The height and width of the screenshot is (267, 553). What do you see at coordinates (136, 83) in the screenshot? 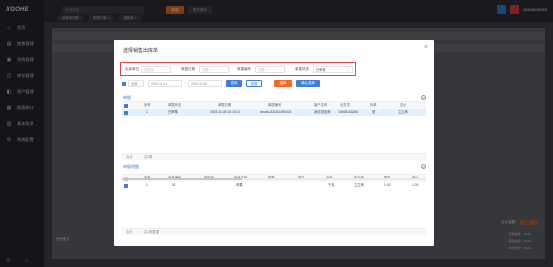
I see `date-type-select: 全部` at bounding box center [136, 83].